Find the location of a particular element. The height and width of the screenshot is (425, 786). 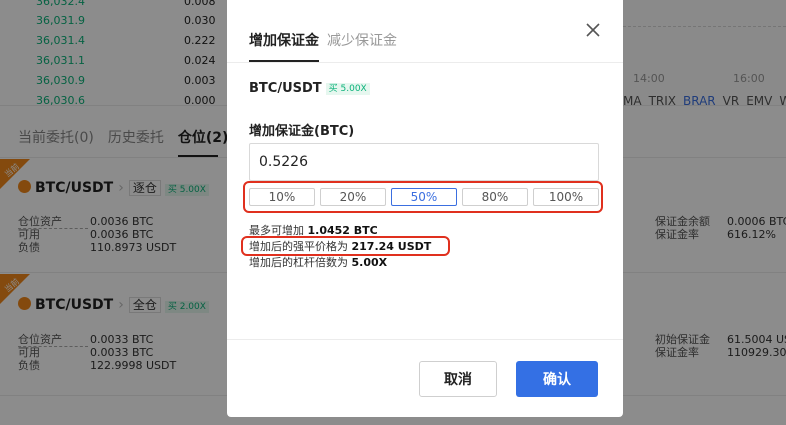

tab-add-margin: 增加保证金 is located at coordinates (284, 41).